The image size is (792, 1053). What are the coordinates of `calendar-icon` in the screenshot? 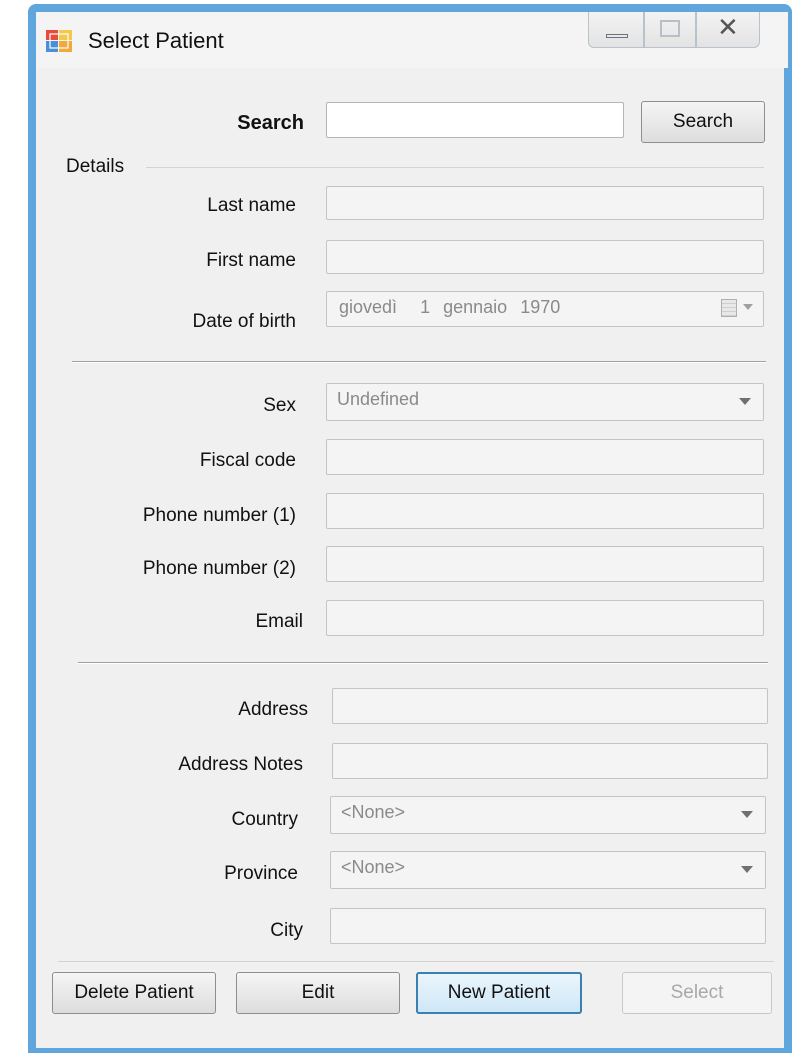 It's located at (729, 308).